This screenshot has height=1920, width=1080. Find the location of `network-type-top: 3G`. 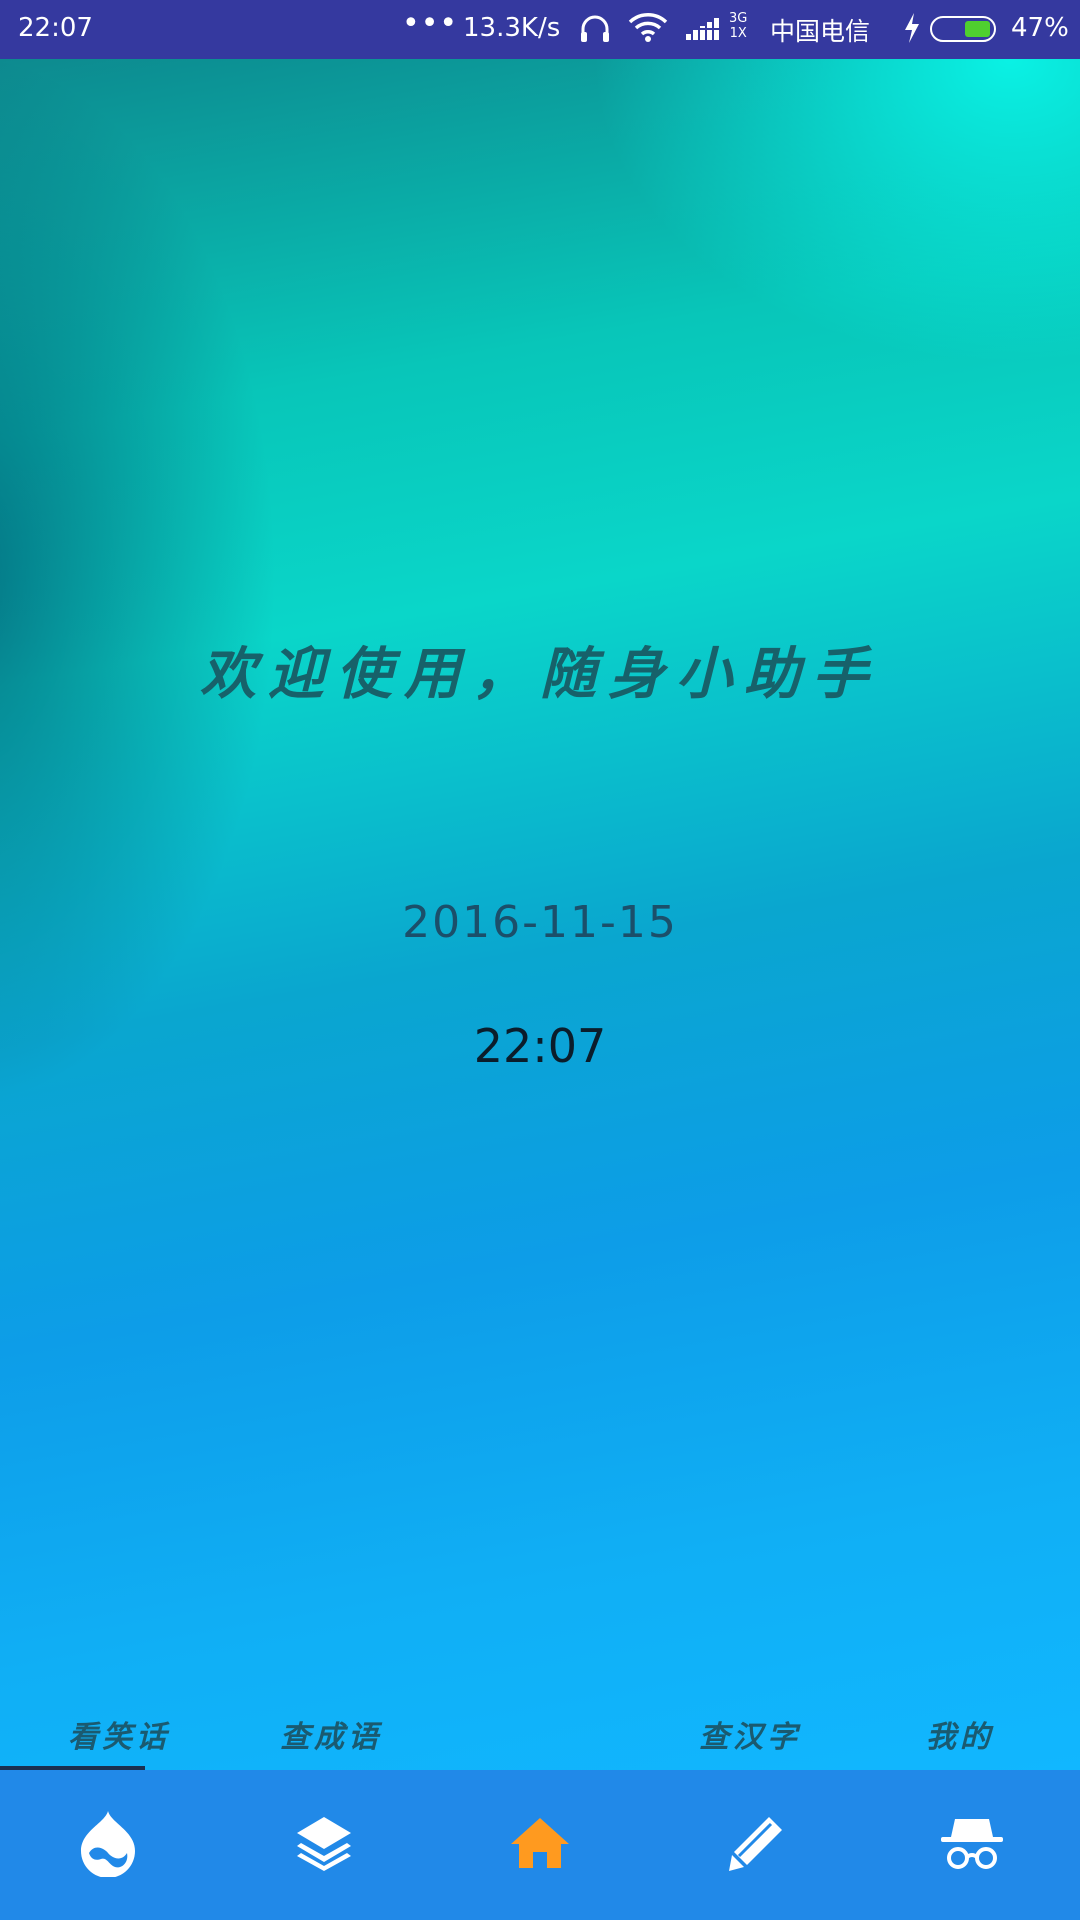

network-type-top: 3G is located at coordinates (738, 18).